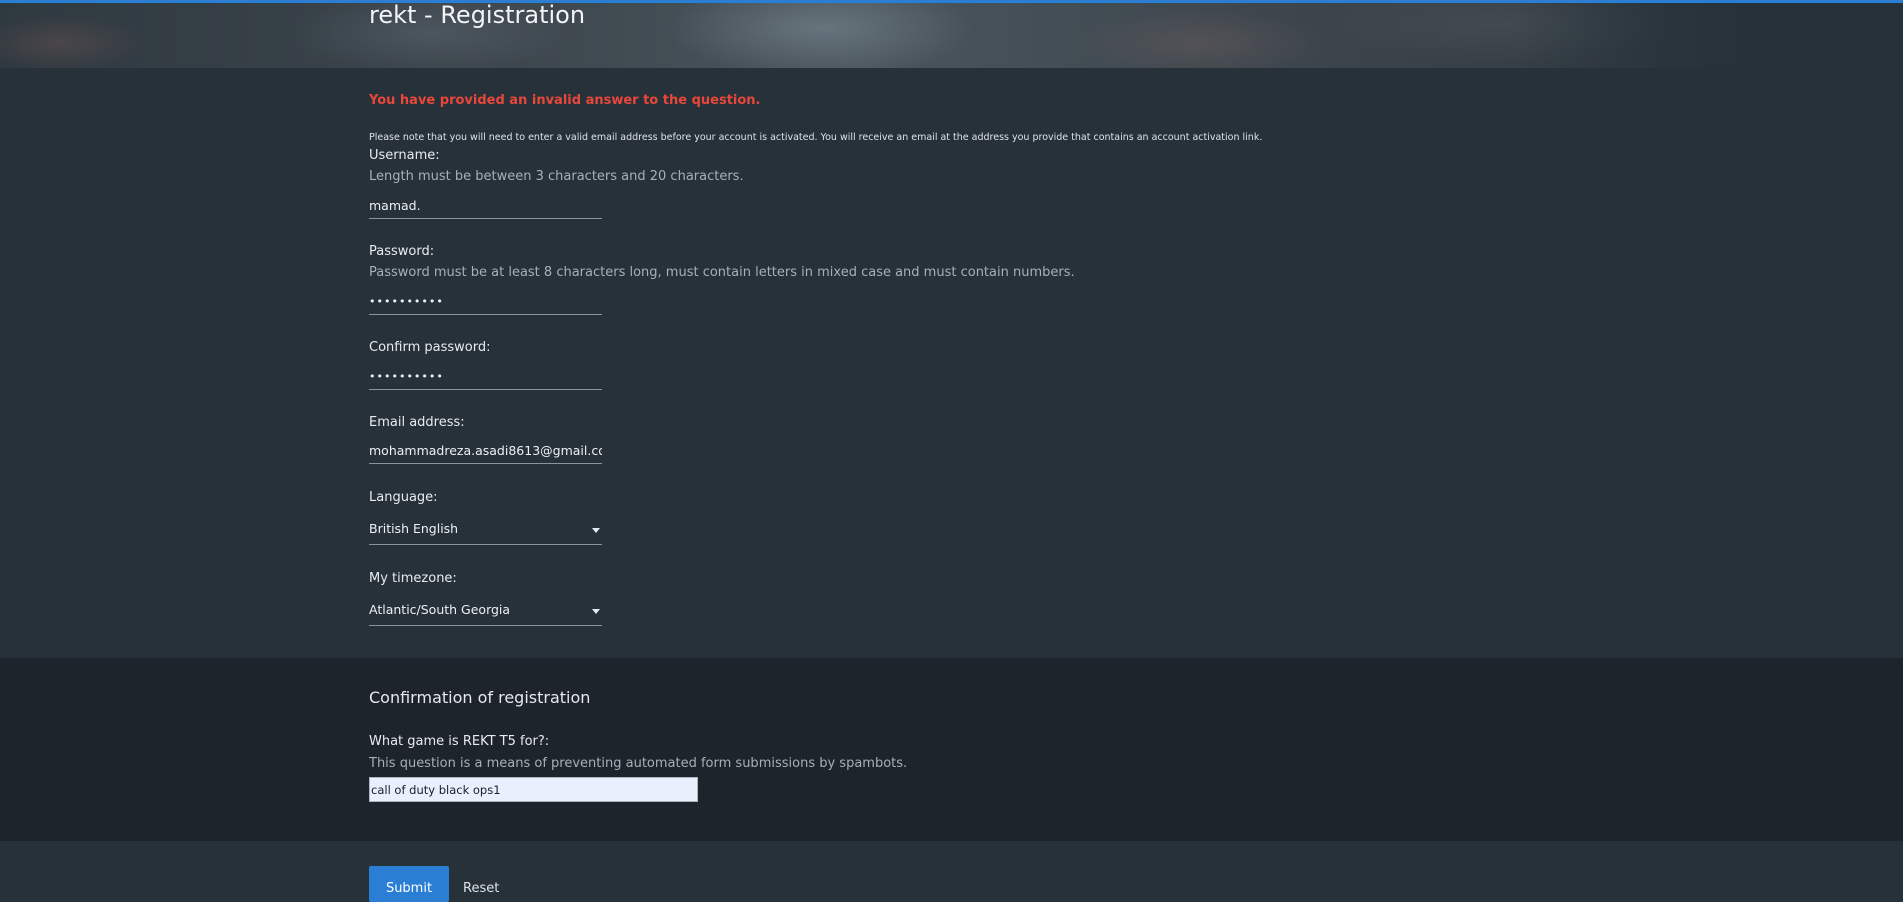 The image size is (1903, 902). Describe the element at coordinates (477, 15) in the screenshot. I see `page-title: rekt - Registration` at that location.